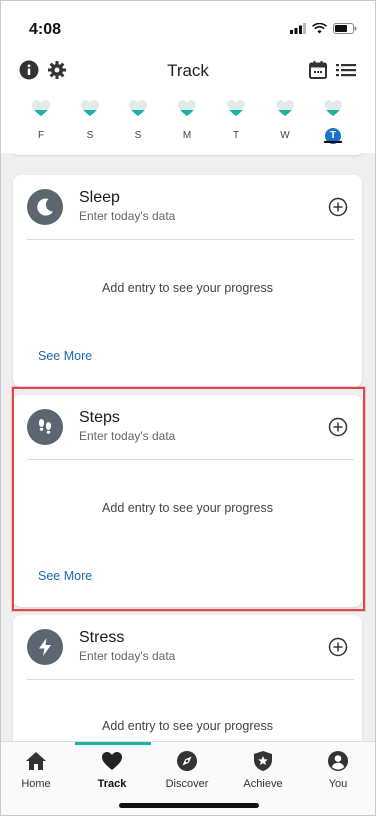  I want to click on lightning-icon, so click(45, 647).